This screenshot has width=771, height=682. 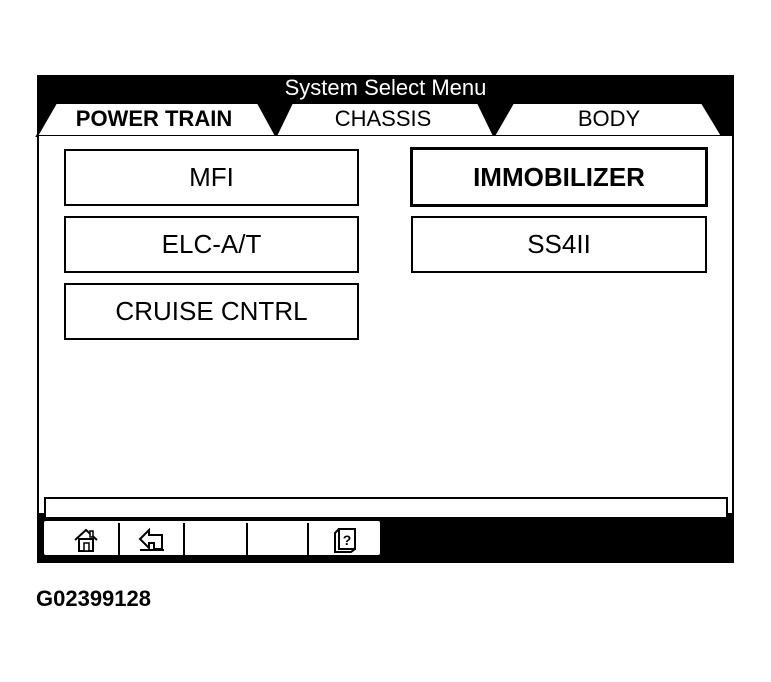 I want to click on help-button: ?, so click(x=344, y=540).